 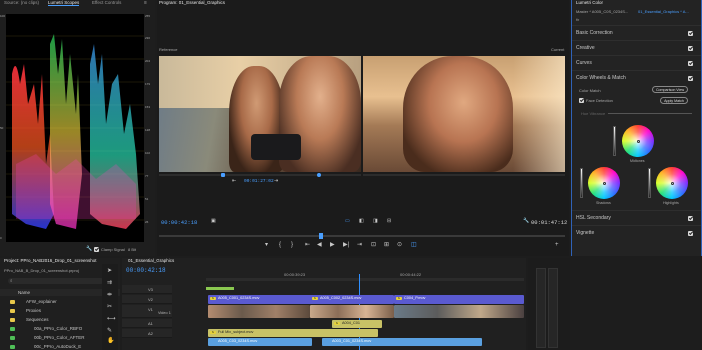 What do you see at coordinates (361, 221) in the screenshot?
I see `side-by-side-icon: ◧` at bounding box center [361, 221].